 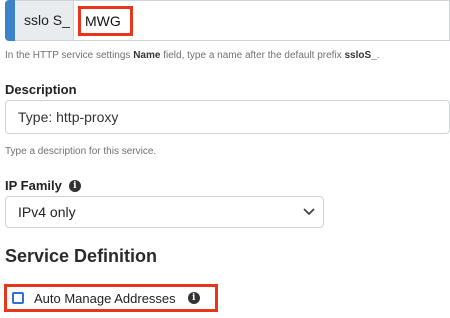 What do you see at coordinates (47, 212) in the screenshot?
I see `ip-family-selected: IPv4 only` at bounding box center [47, 212].